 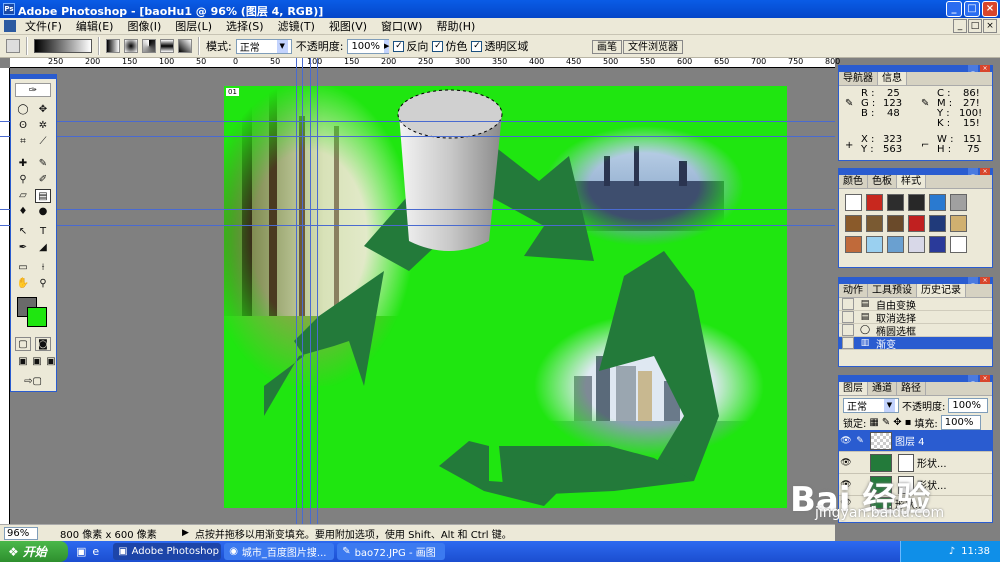 What do you see at coordinates (853, 181) in the screenshot?
I see `tab-color: 颜色` at bounding box center [853, 181].